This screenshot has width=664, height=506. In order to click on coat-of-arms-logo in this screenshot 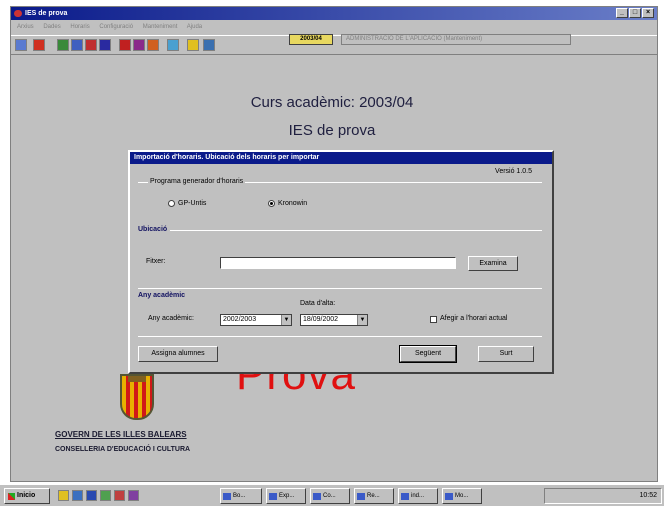, I will do `click(137, 397)`.